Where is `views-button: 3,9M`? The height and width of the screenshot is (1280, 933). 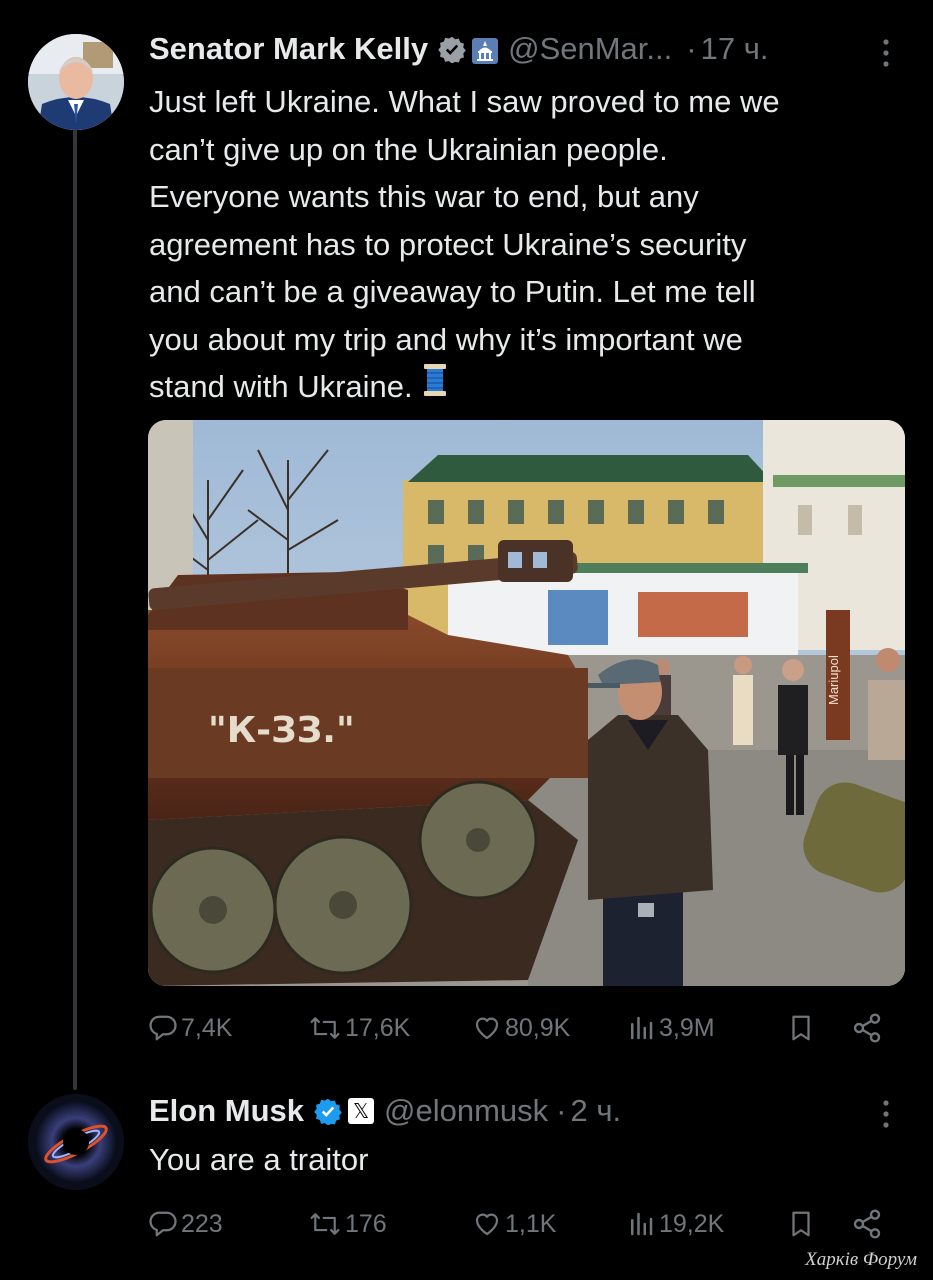 views-button: 3,9M is located at coordinates (670, 1028).